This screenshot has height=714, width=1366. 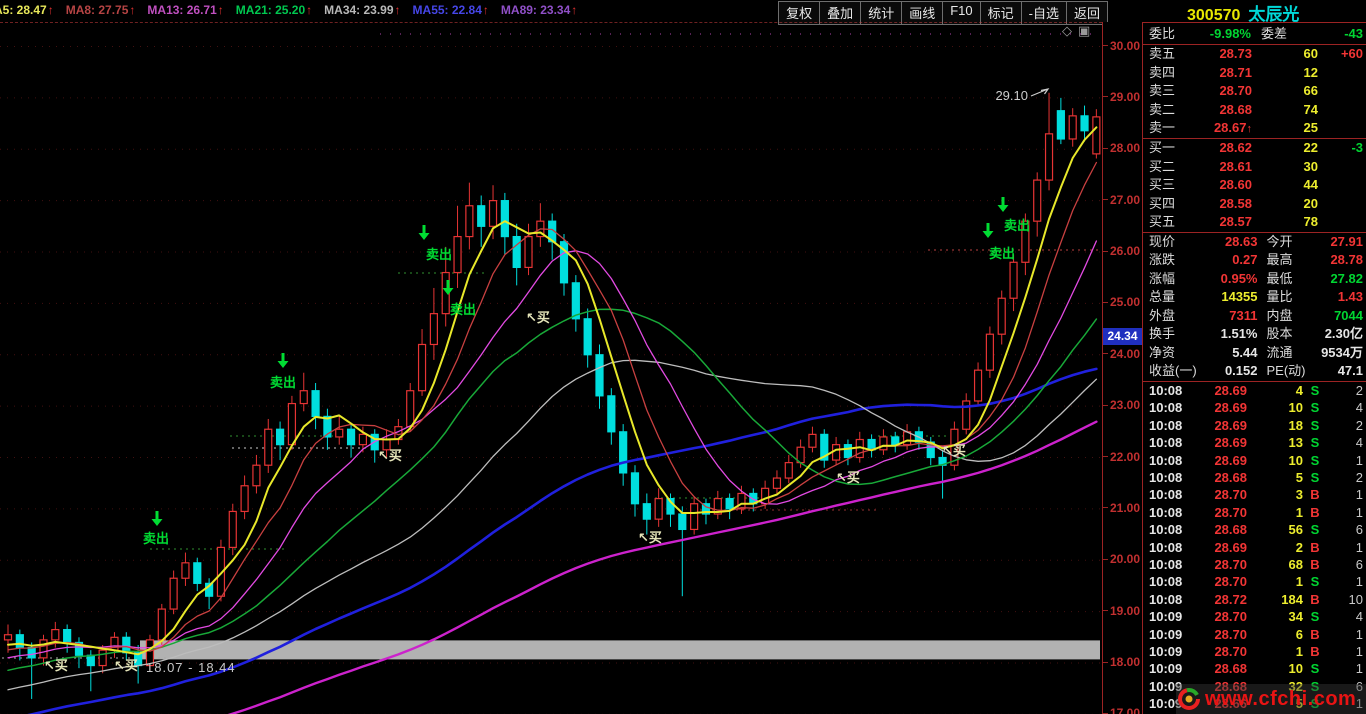 What do you see at coordinates (1124, 662) in the screenshot?
I see `axis-label: 18.00` at bounding box center [1124, 662].